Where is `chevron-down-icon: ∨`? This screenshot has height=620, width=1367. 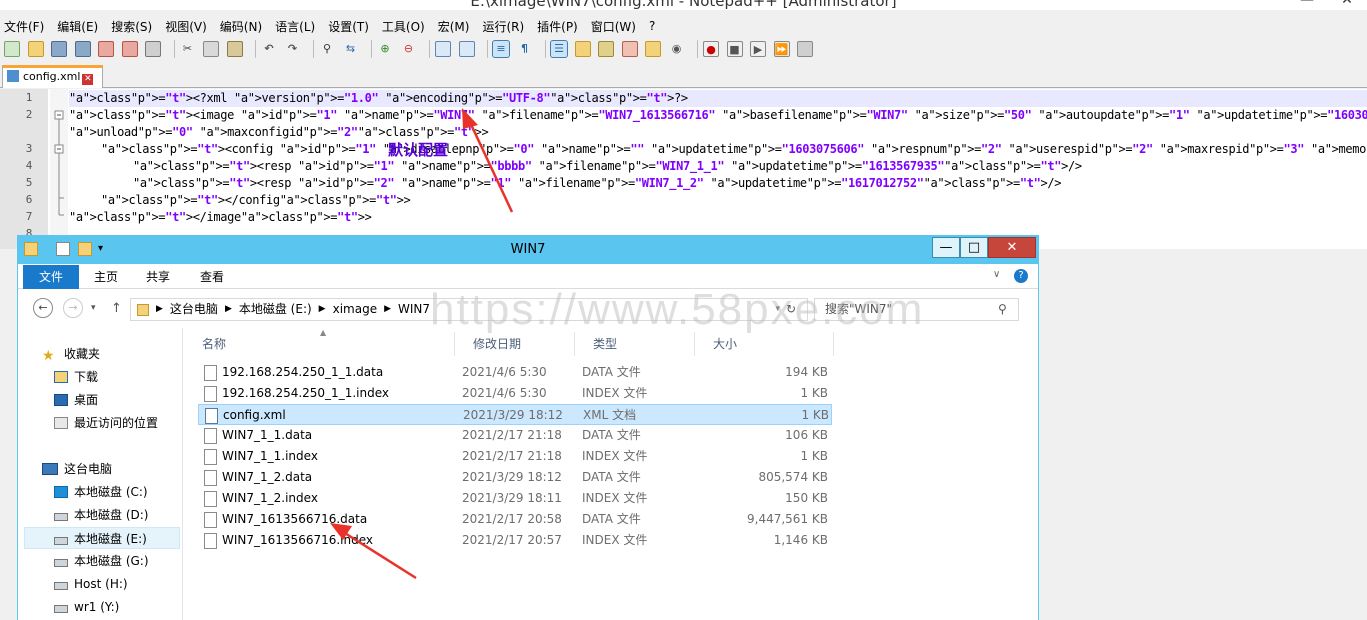 chevron-down-icon: ∨ is located at coordinates (996, 274).